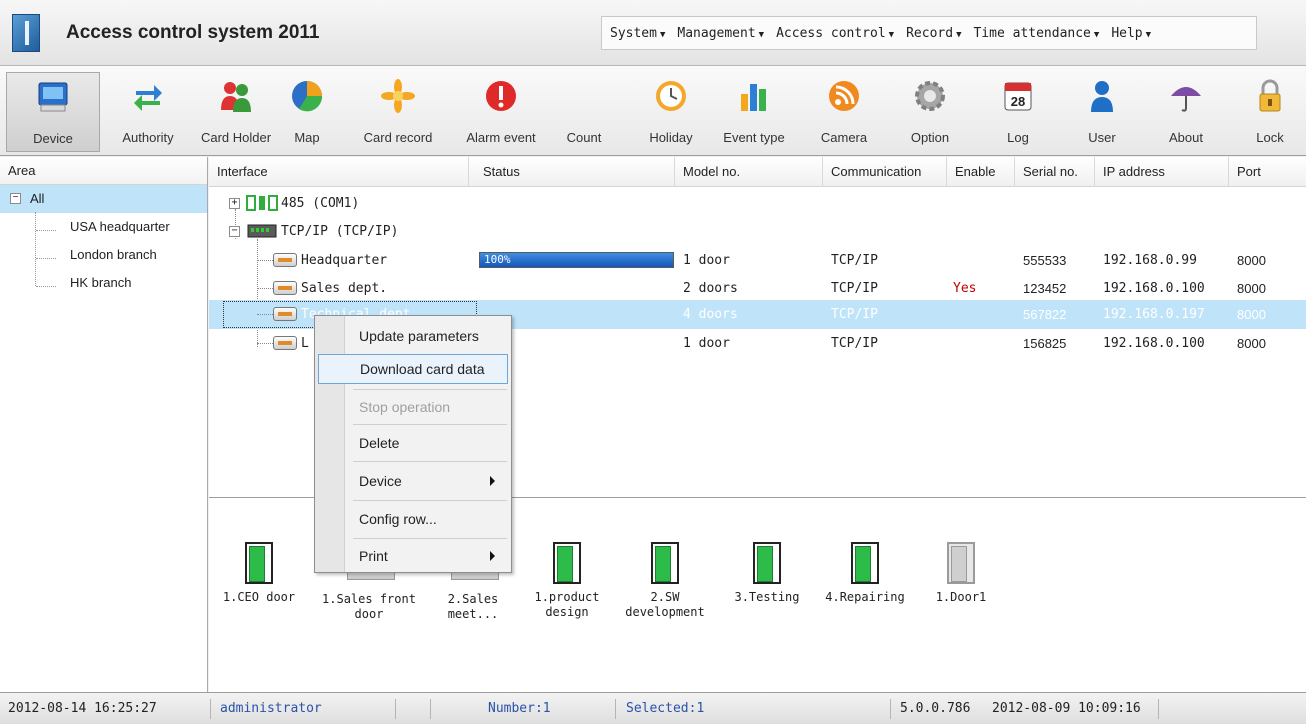 The image size is (1306, 724). I want to click on door-item: 1.Door1, so click(961, 573).